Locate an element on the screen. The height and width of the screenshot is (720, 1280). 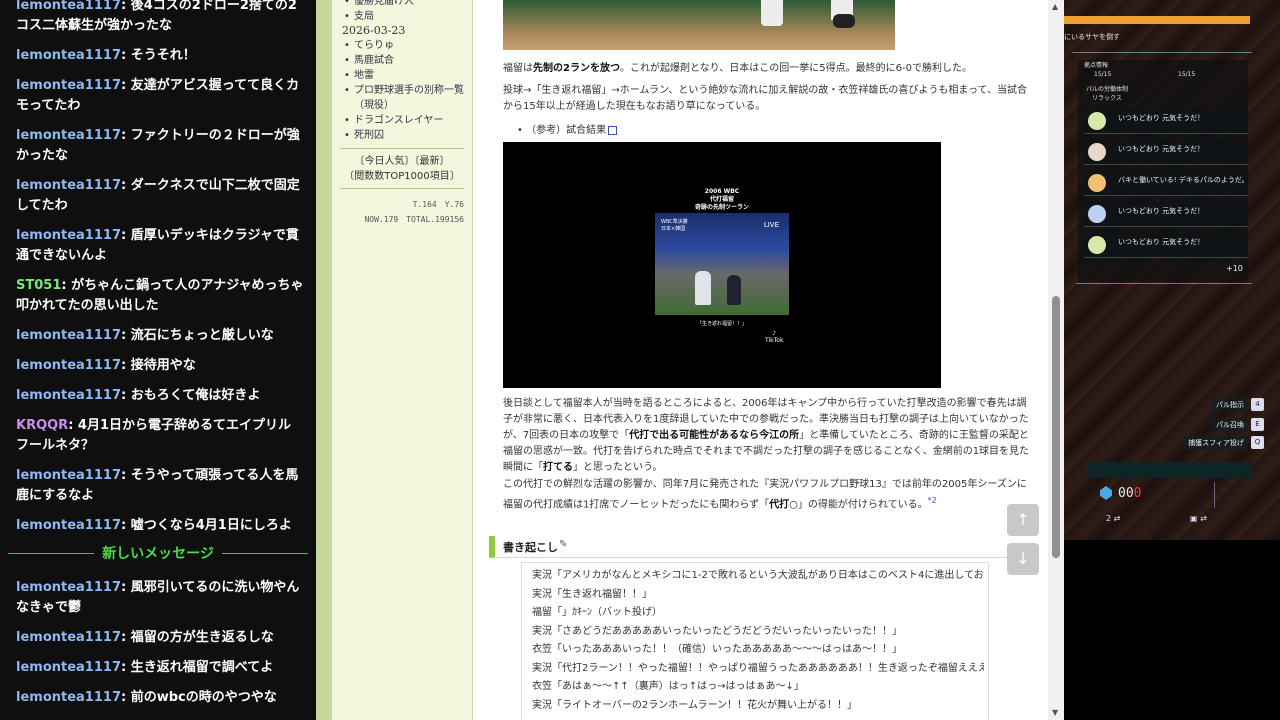
chat-message: lemontea1117: そうそれ！ is located at coordinates (160, 56).